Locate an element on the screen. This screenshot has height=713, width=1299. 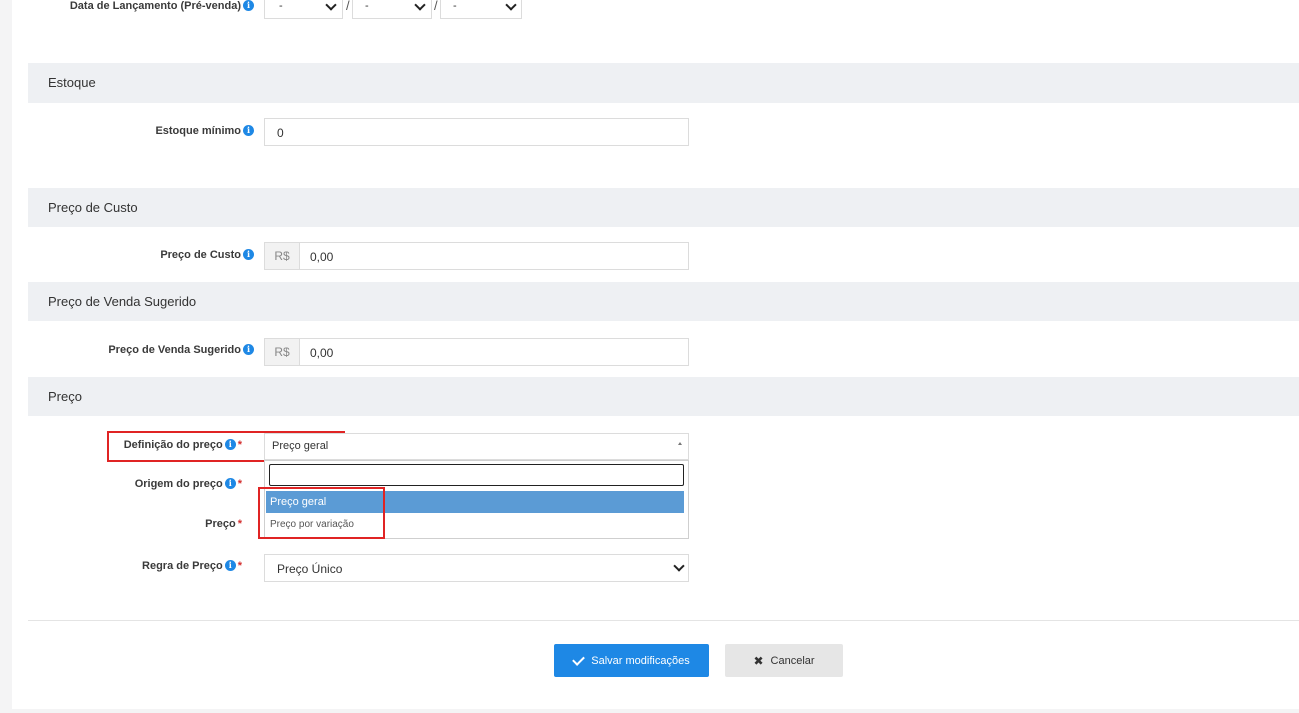
min-stock-input: 0 is located at coordinates (476, 132).